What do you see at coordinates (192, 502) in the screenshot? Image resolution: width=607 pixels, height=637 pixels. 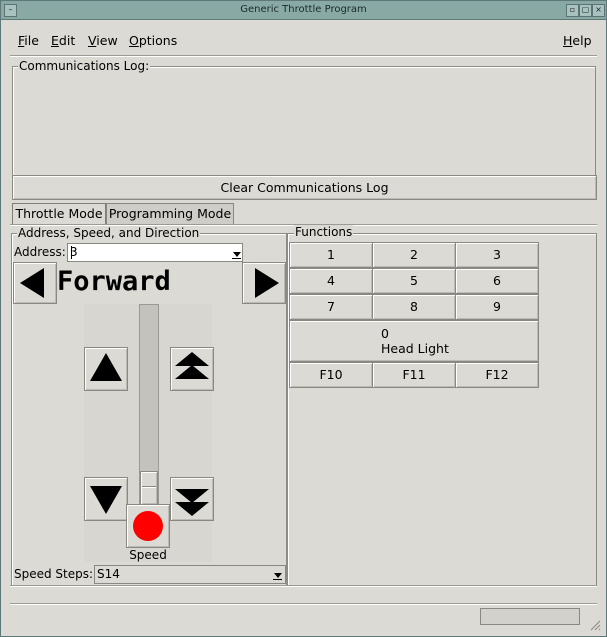 I see `double-down-arrow-icon` at bounding box center [192, 502].